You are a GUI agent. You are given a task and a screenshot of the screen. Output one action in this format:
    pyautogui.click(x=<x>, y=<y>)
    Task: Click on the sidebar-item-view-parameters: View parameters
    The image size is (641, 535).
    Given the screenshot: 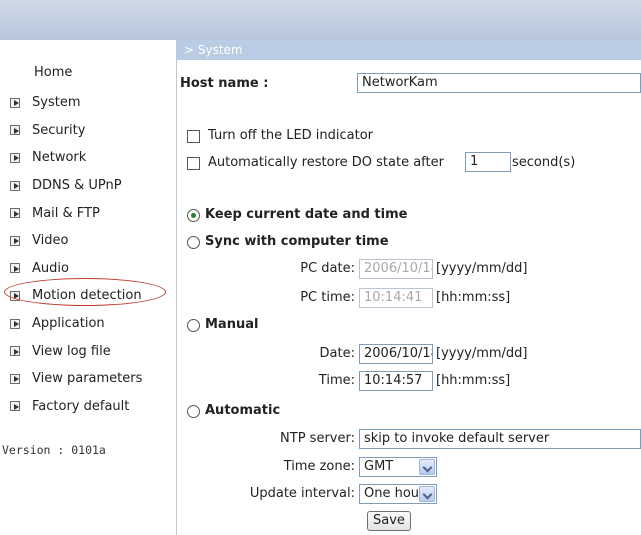 What is the action you would take?
    pyautogui.click(x=76, y=379)
    